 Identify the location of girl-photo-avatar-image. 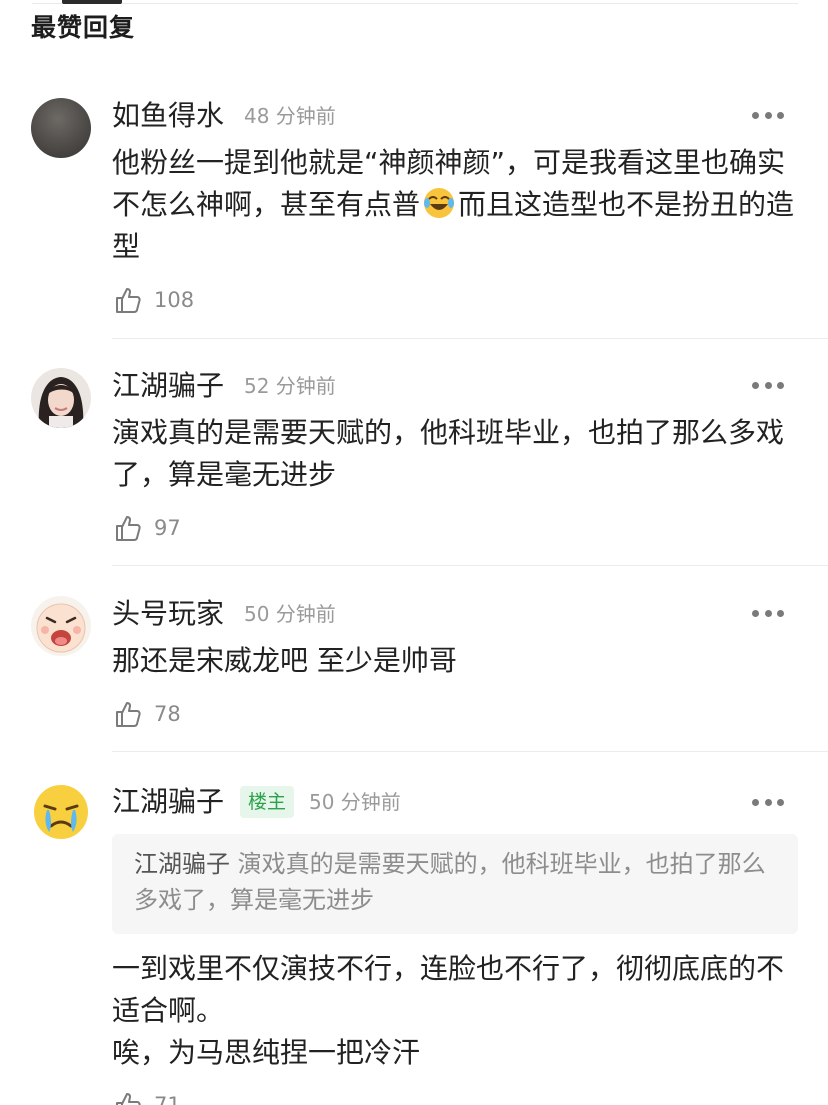
(61, 398).